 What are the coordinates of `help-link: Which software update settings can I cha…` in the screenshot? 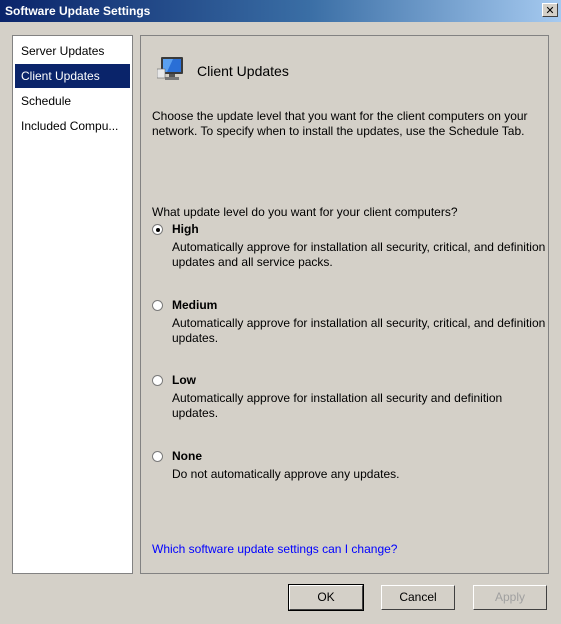 It's located at (274, 549).